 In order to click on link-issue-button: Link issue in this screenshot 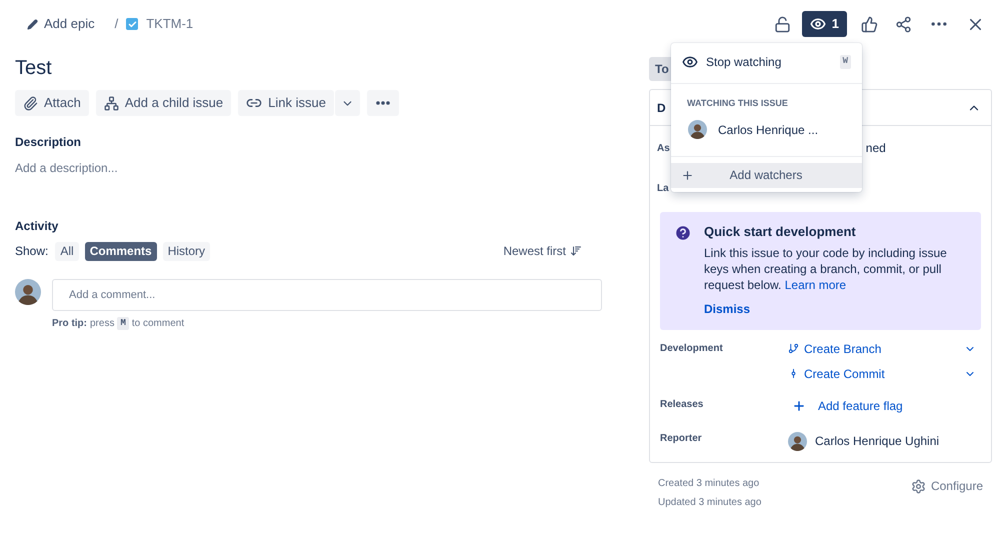, I will do `click(286, 103)`.